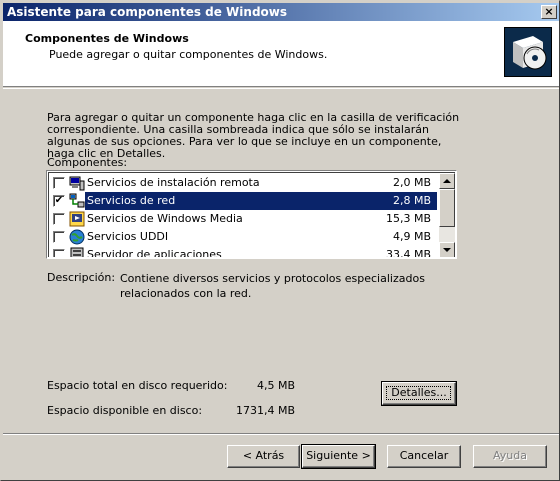  Describe the element at coordinates (131, 200) in the screenshot. I see `component-name: Servicios de red` at that location.